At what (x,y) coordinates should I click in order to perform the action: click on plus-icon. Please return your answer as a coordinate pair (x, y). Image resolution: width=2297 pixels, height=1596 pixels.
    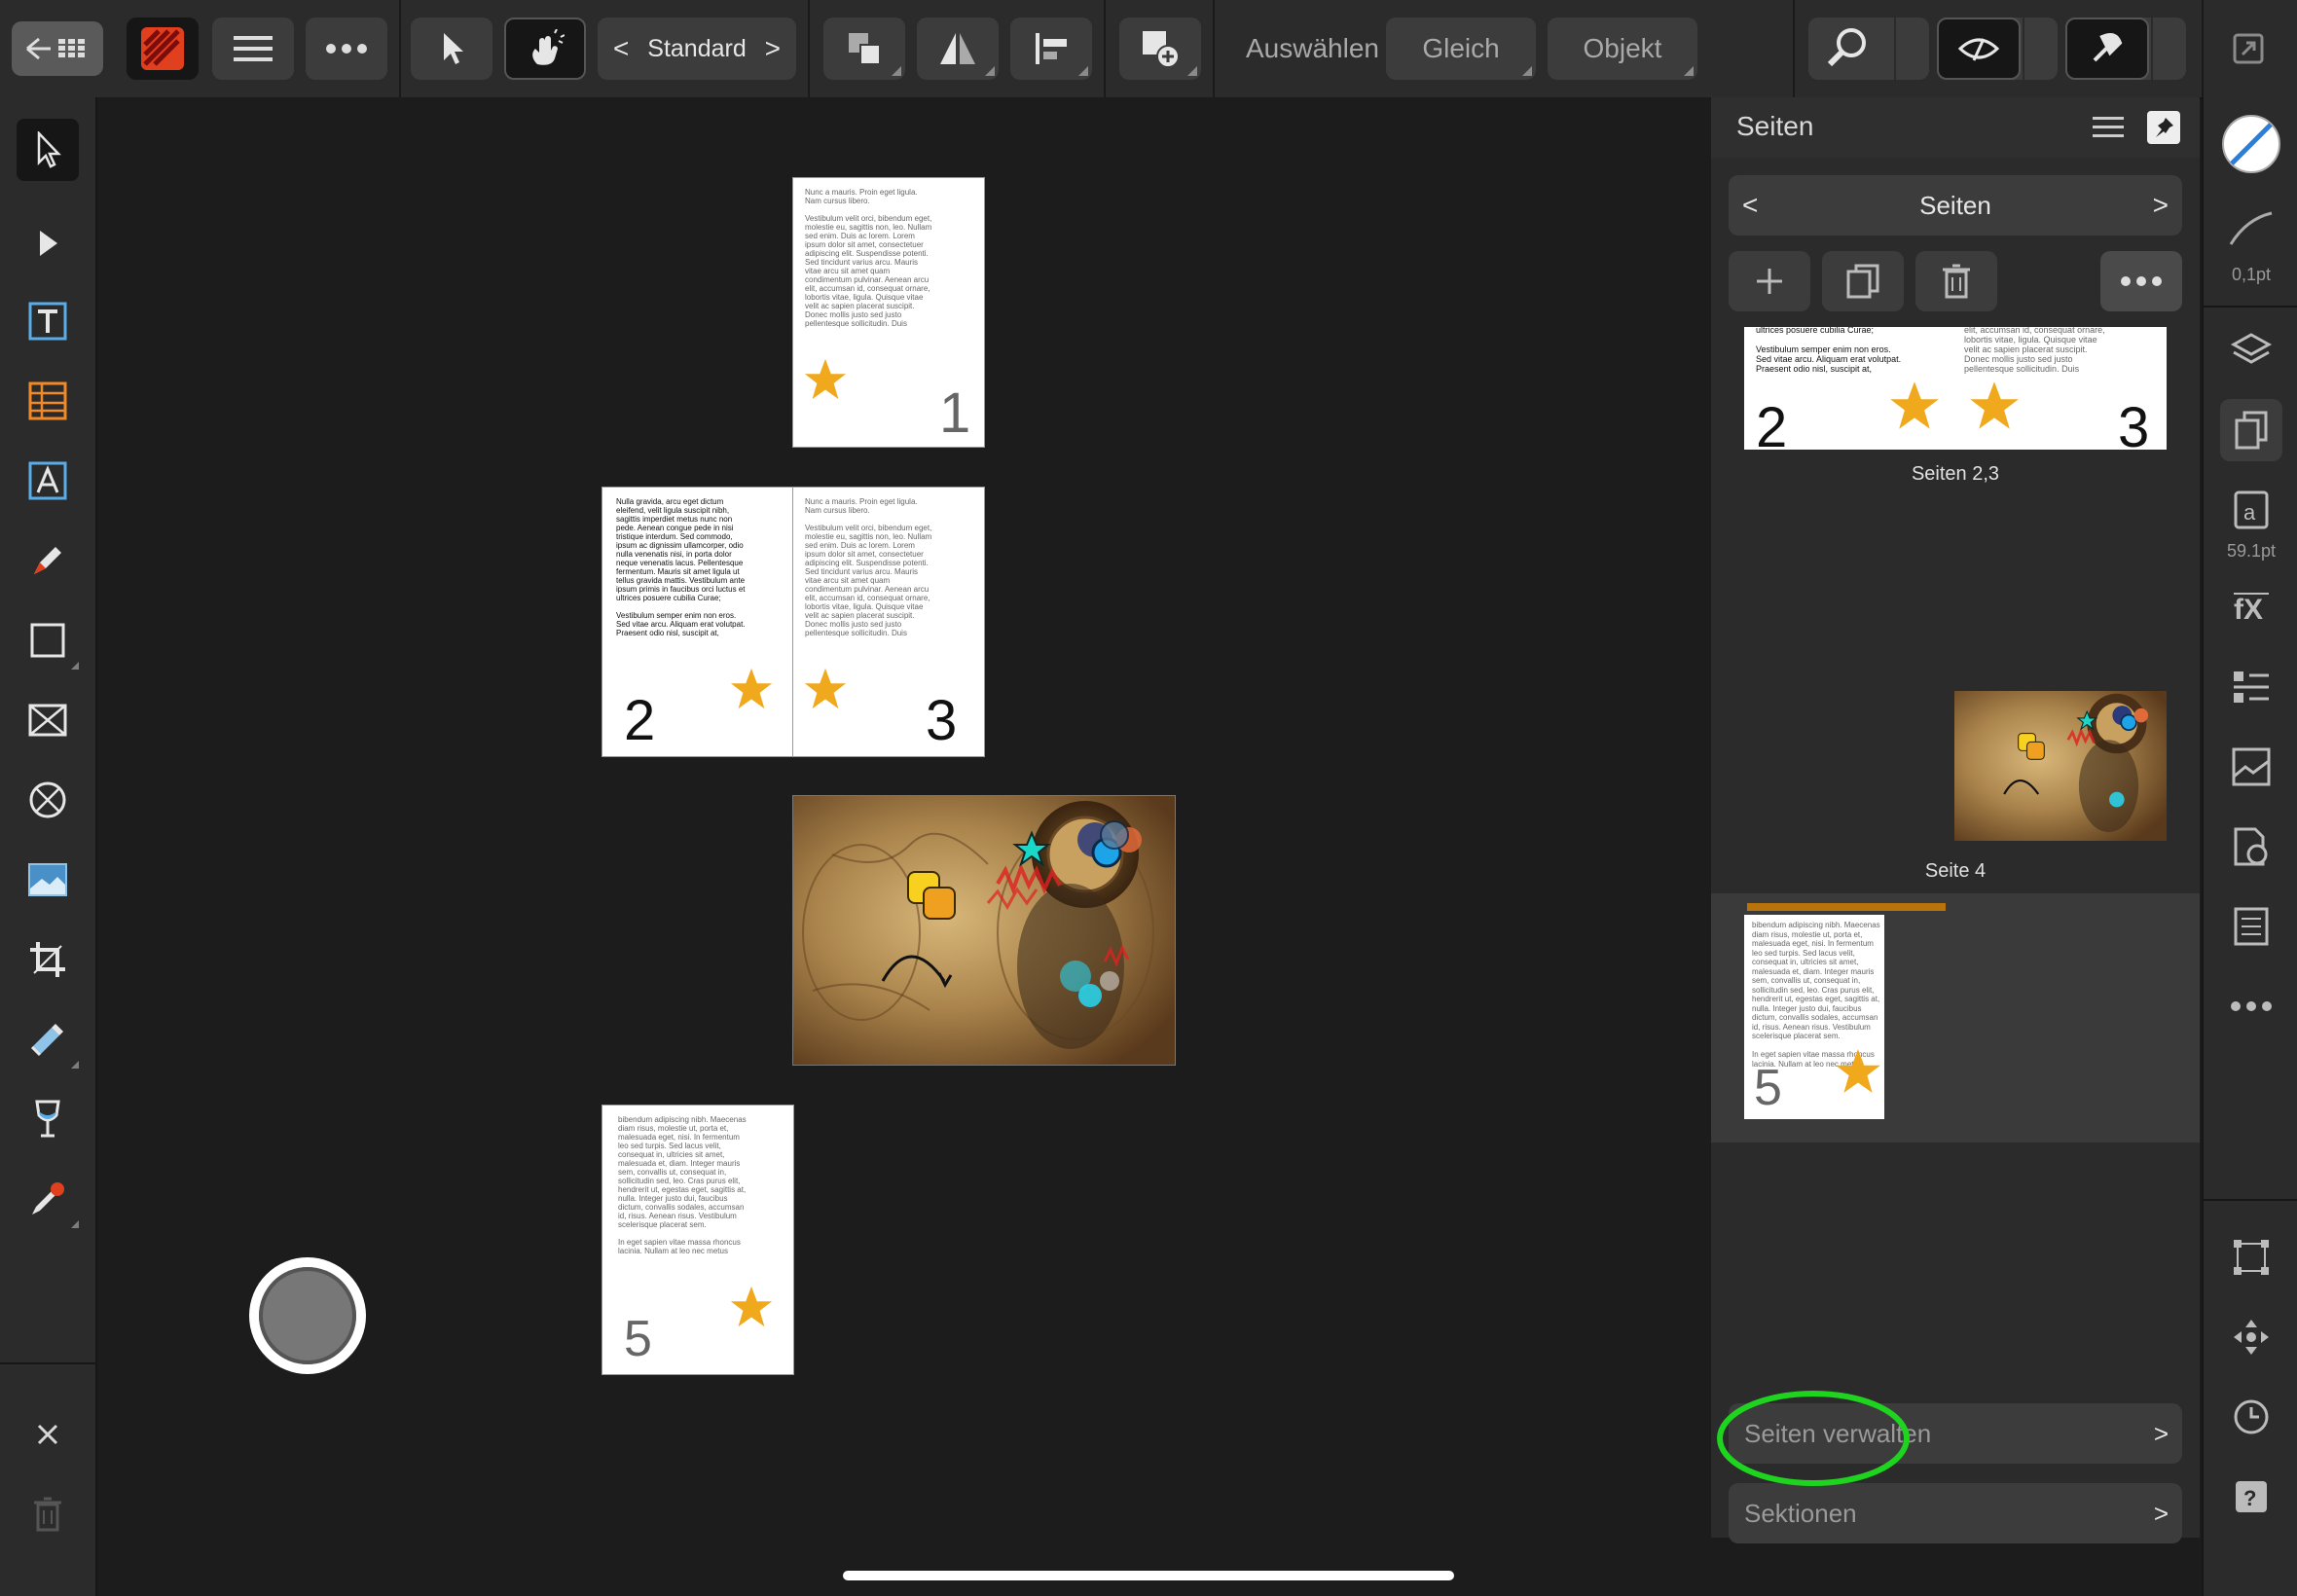
    Looking at the image, I should click on (1769, 281).